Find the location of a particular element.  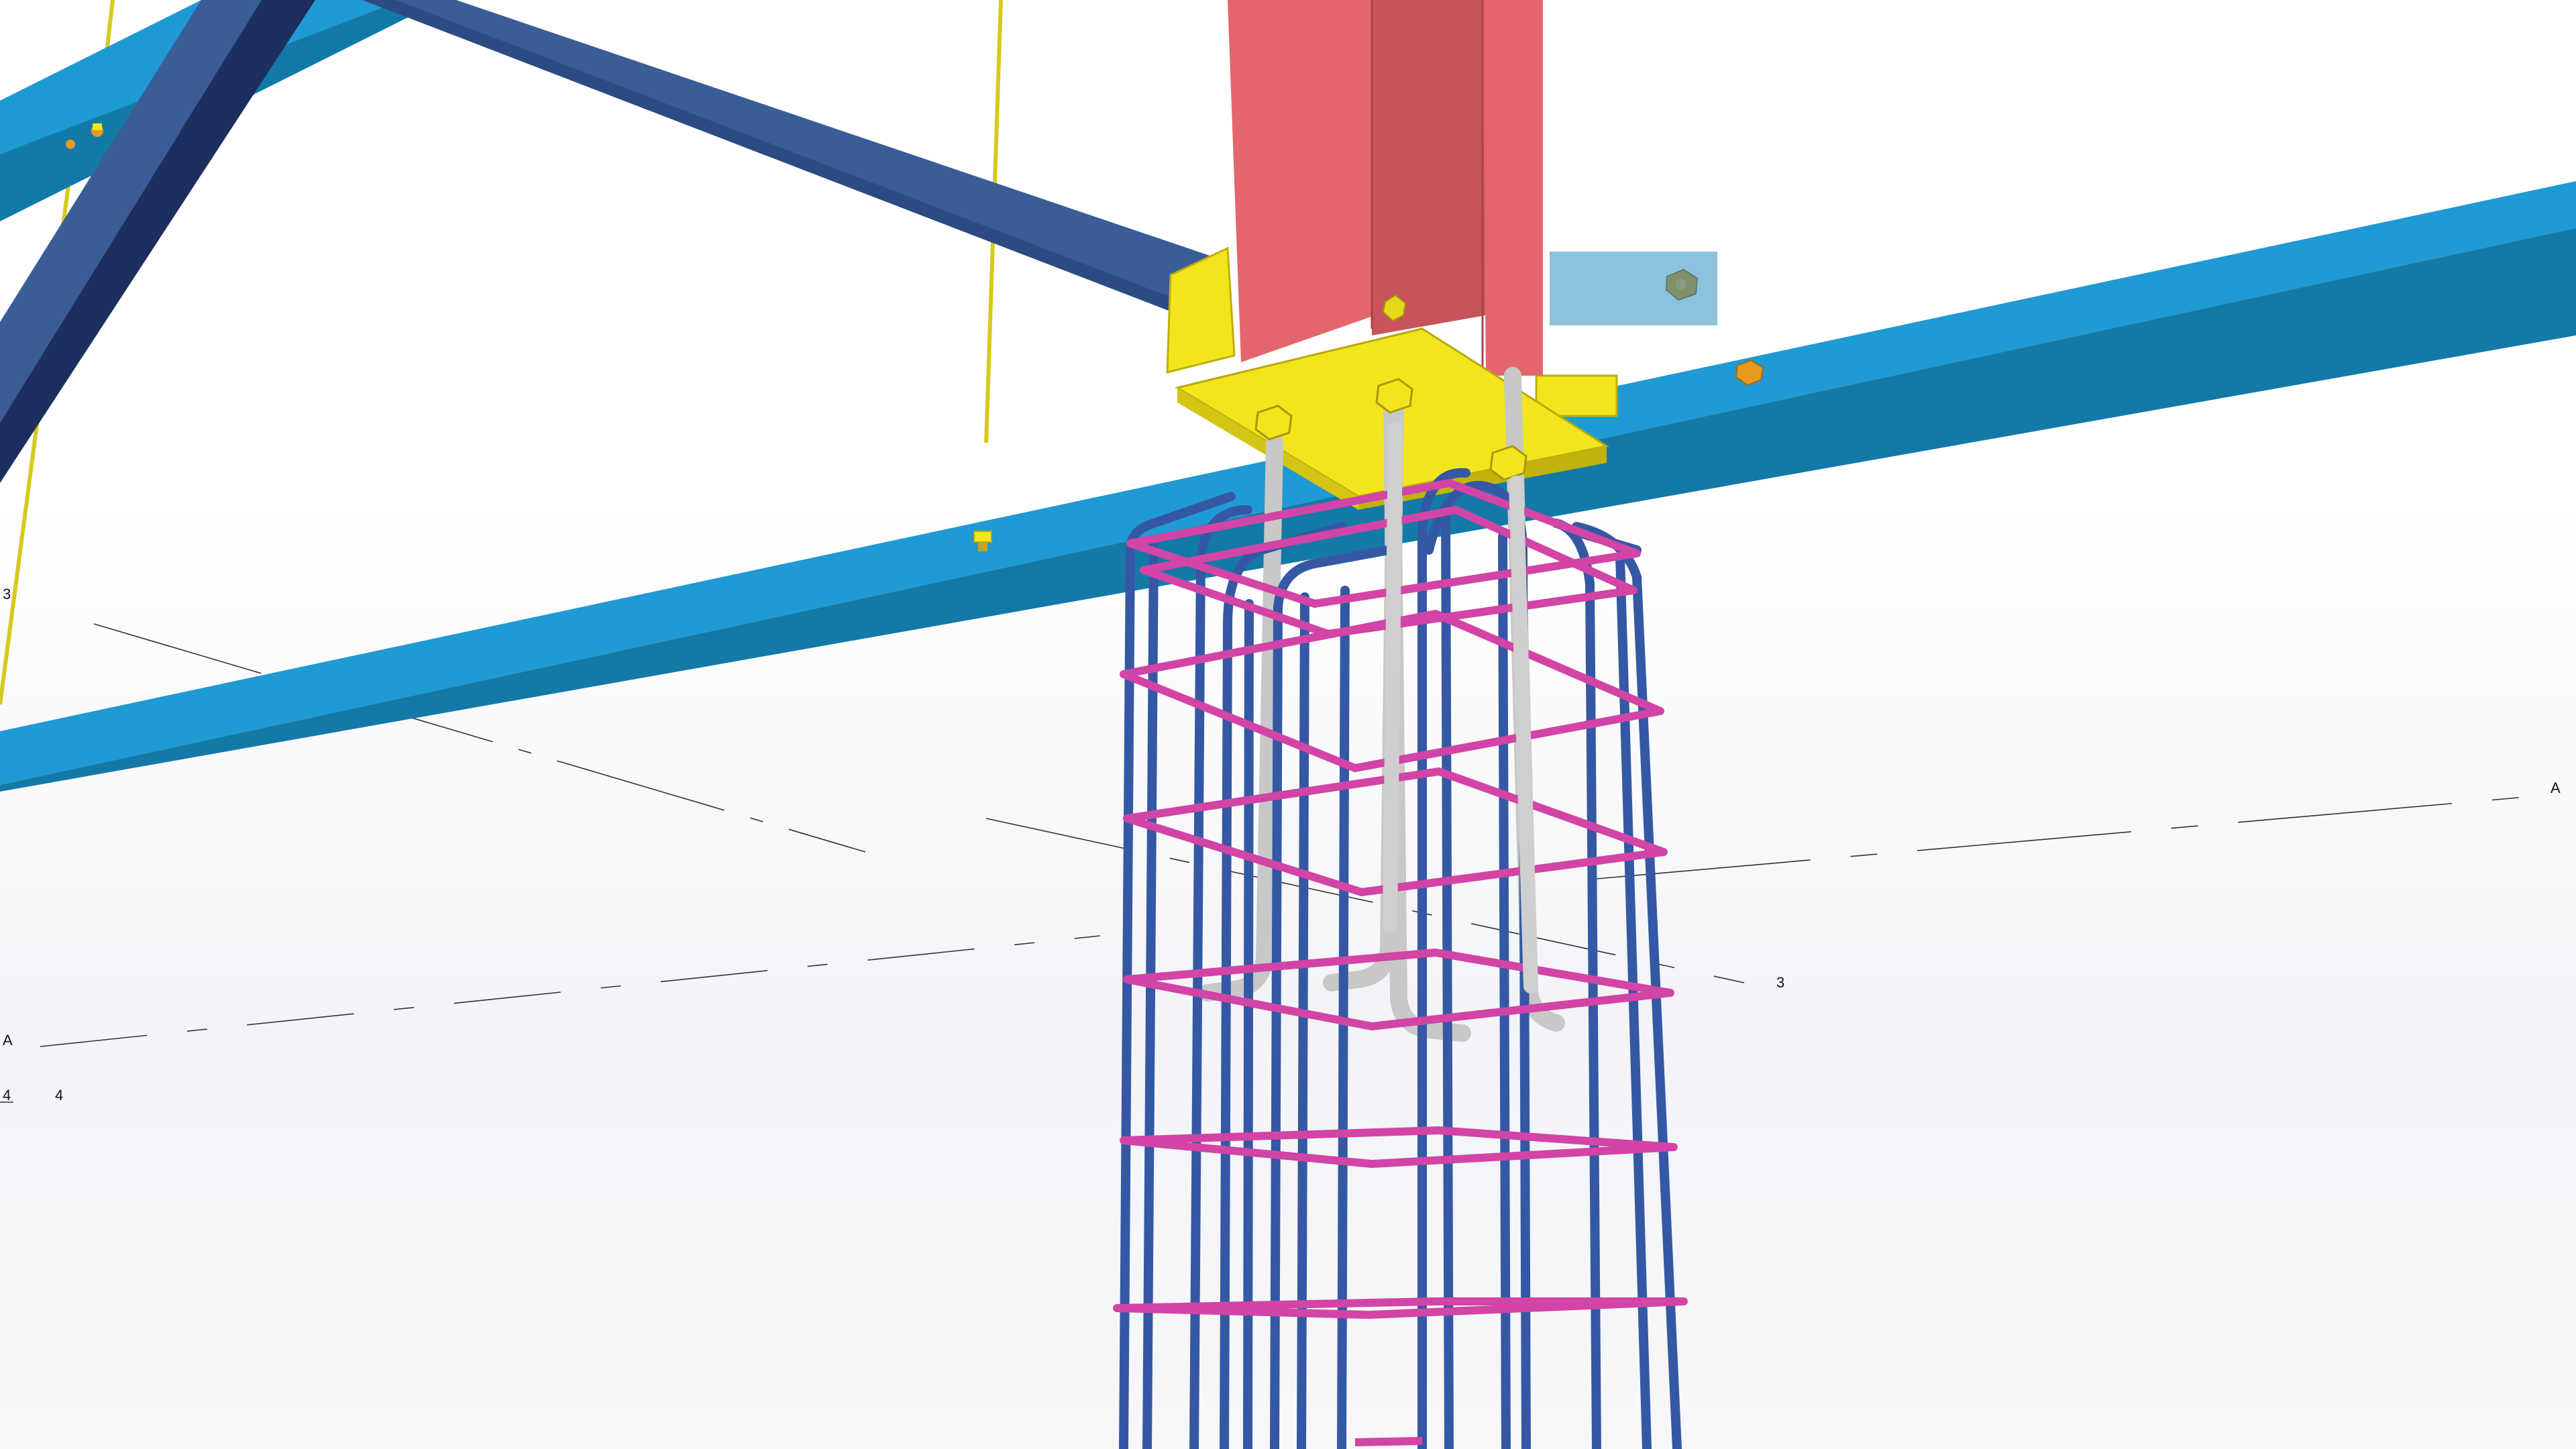

grid-label-4-left: 4 is located at coordinates (7, 1095).